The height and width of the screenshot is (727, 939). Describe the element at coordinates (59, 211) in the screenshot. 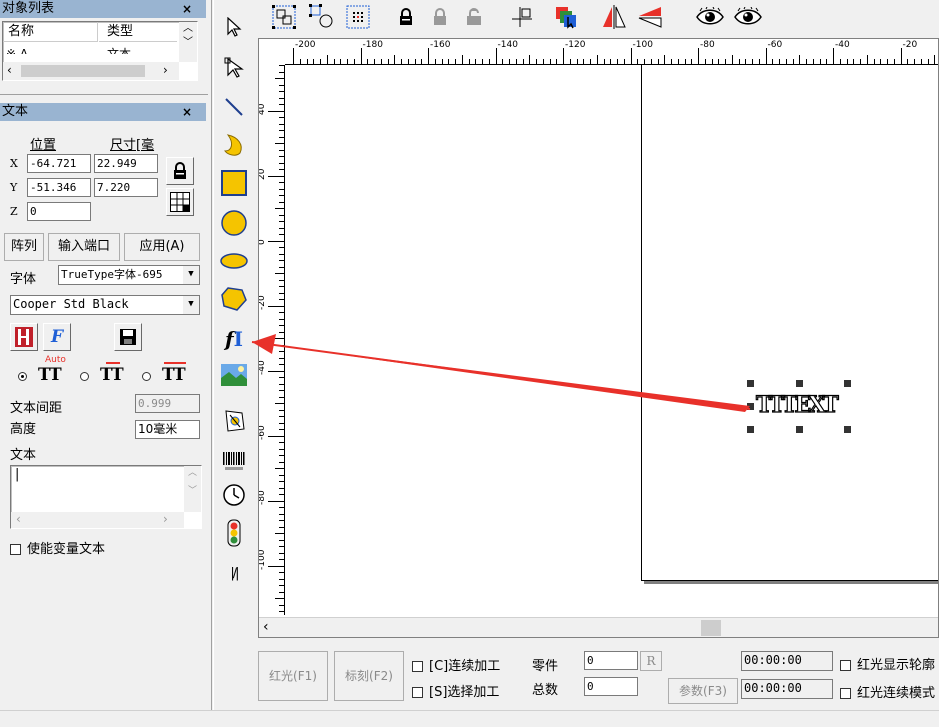

I see `z-position-input: 0` at that location.